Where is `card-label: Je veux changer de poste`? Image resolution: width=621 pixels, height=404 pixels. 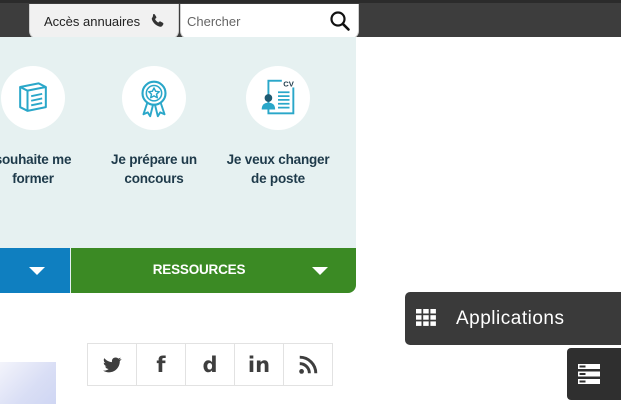
card-label: Je veux changer de poste is located at coordinates (278, 169).